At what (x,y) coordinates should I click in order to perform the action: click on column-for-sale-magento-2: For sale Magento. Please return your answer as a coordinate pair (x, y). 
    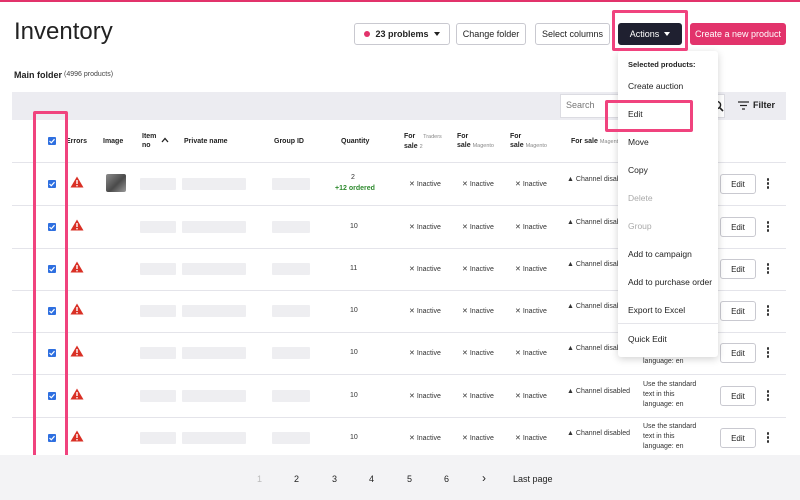
    Looking at the image, I should click on (528, 141).